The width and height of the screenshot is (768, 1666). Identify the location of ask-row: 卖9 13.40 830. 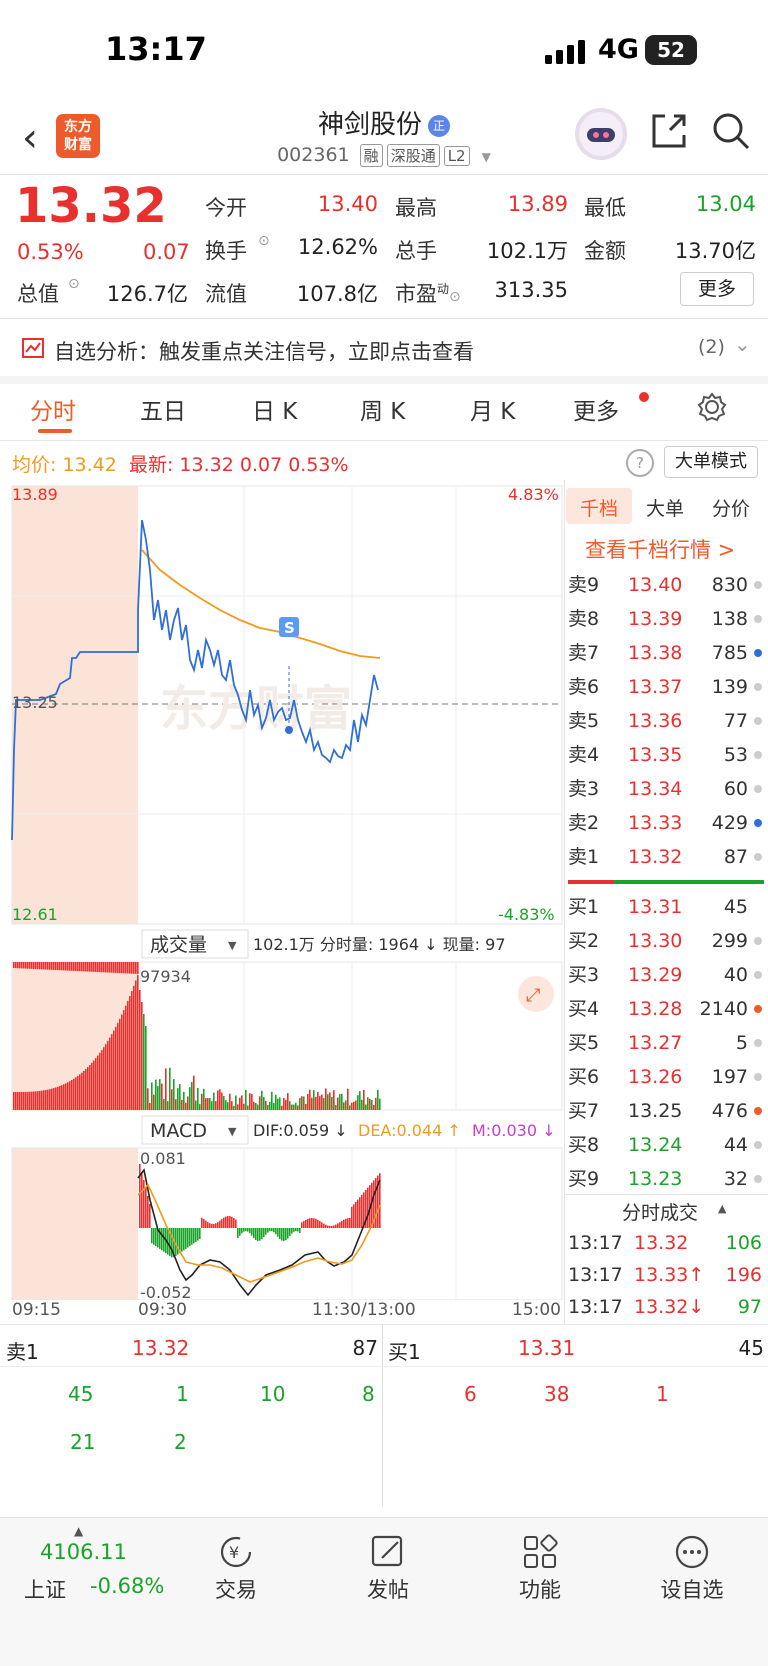
(666, 585).